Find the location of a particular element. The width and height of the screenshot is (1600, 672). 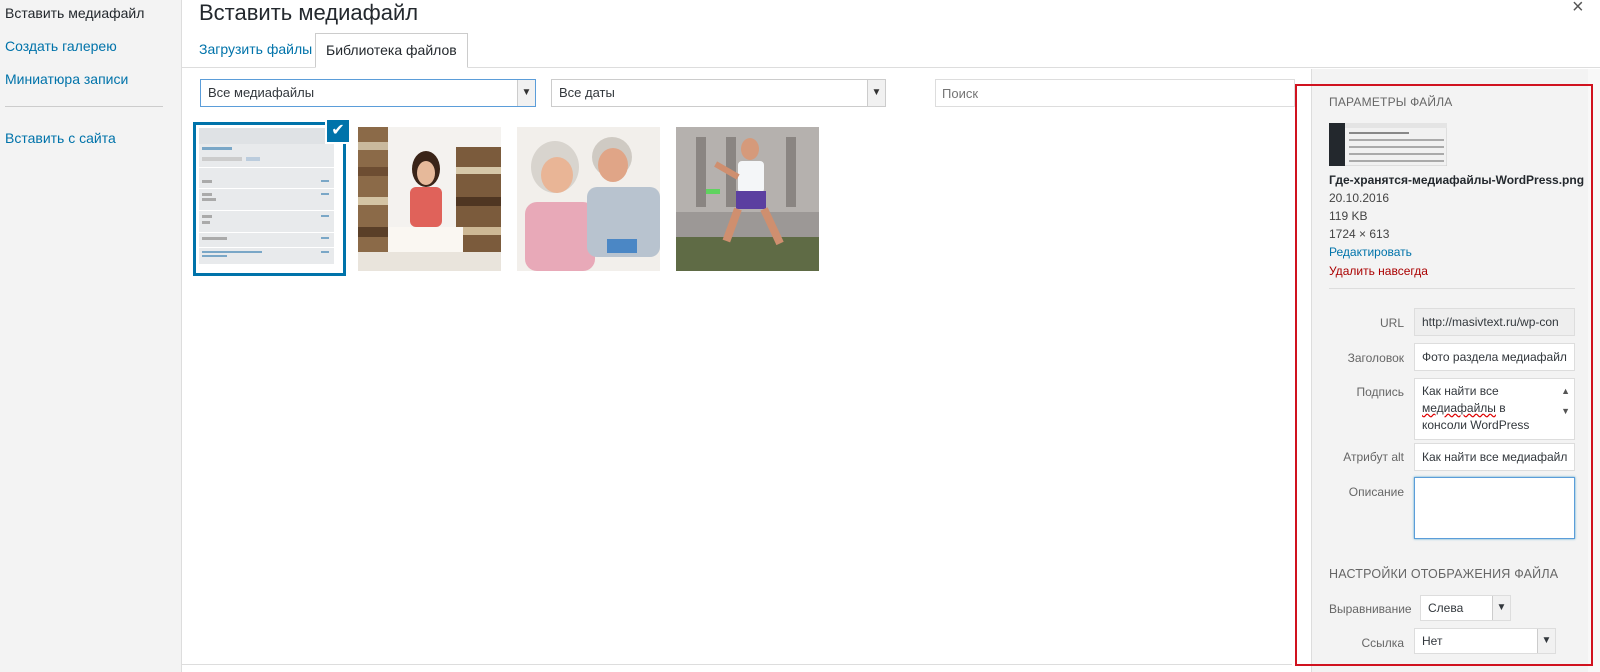

alt-label: Атрибут alt is located at coordinates (1373, 457).